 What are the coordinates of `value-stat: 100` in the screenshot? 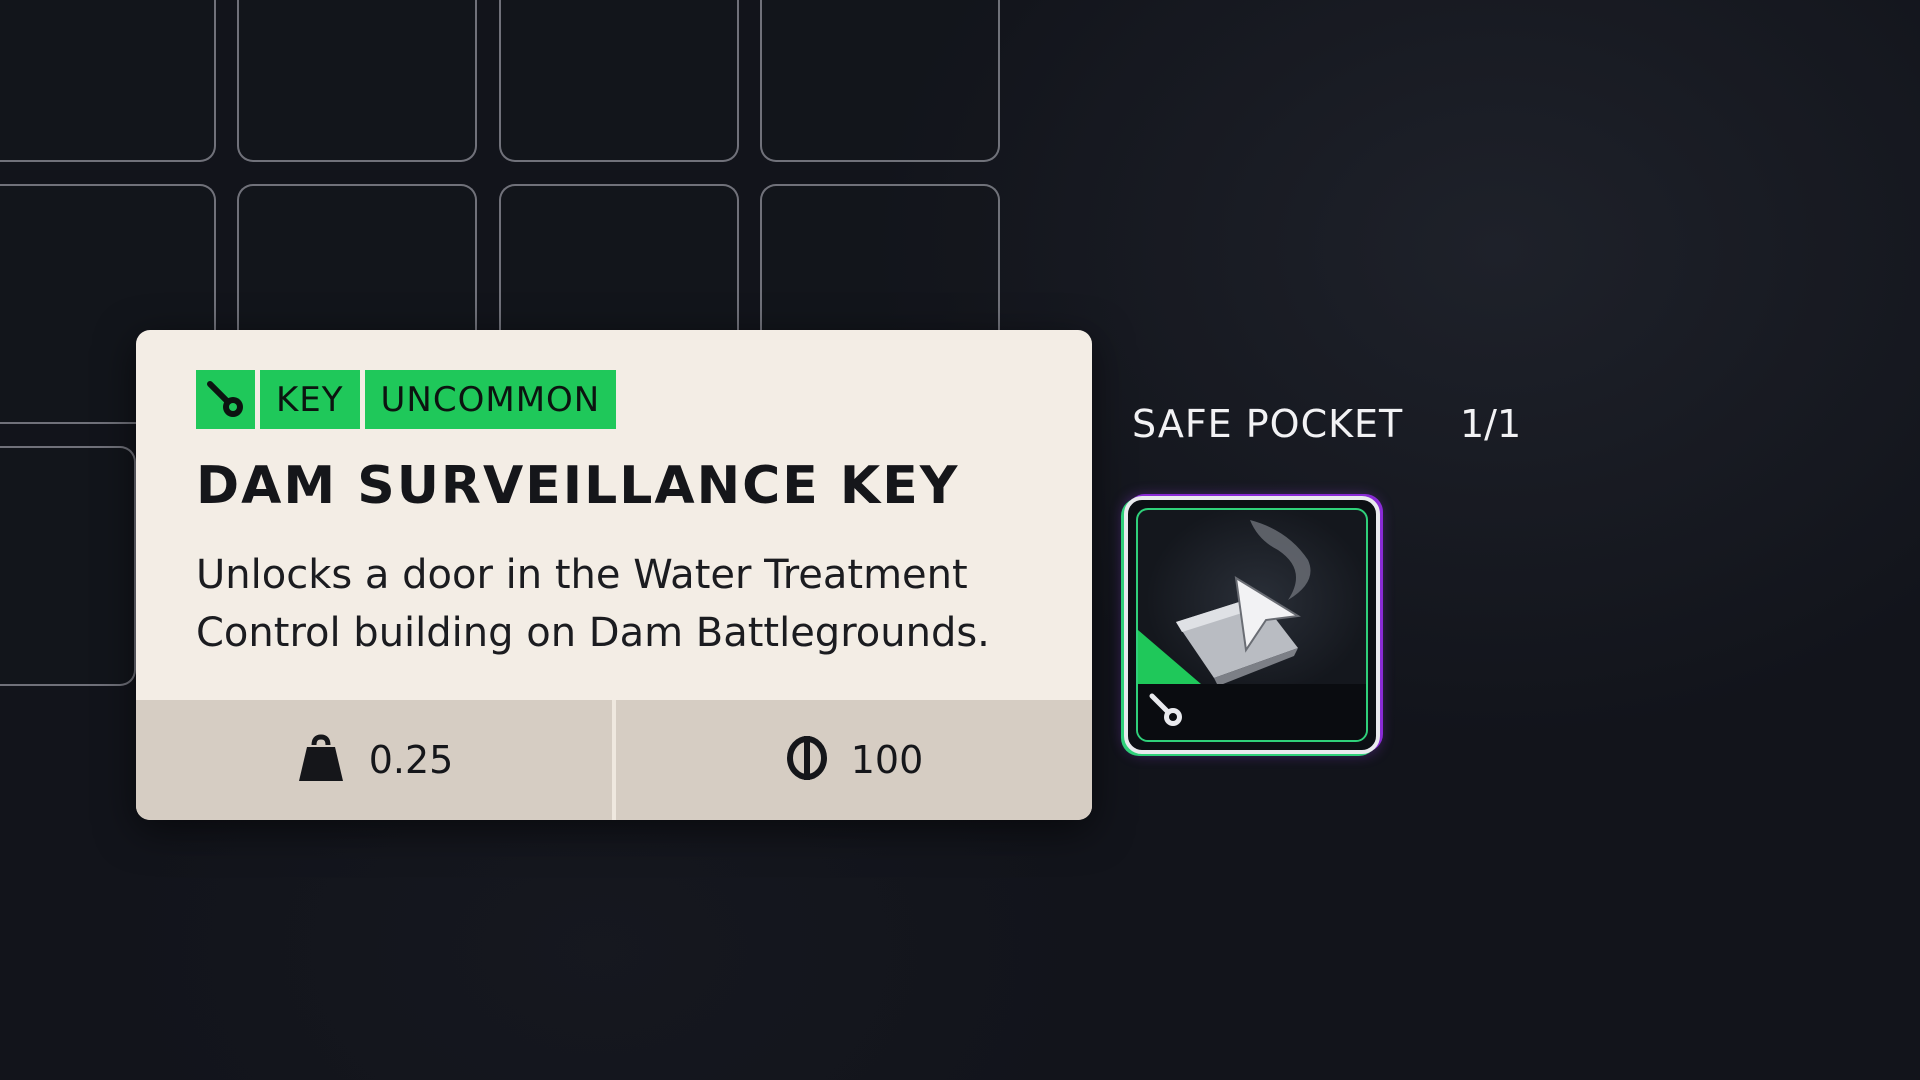 It's located at (854, 760).